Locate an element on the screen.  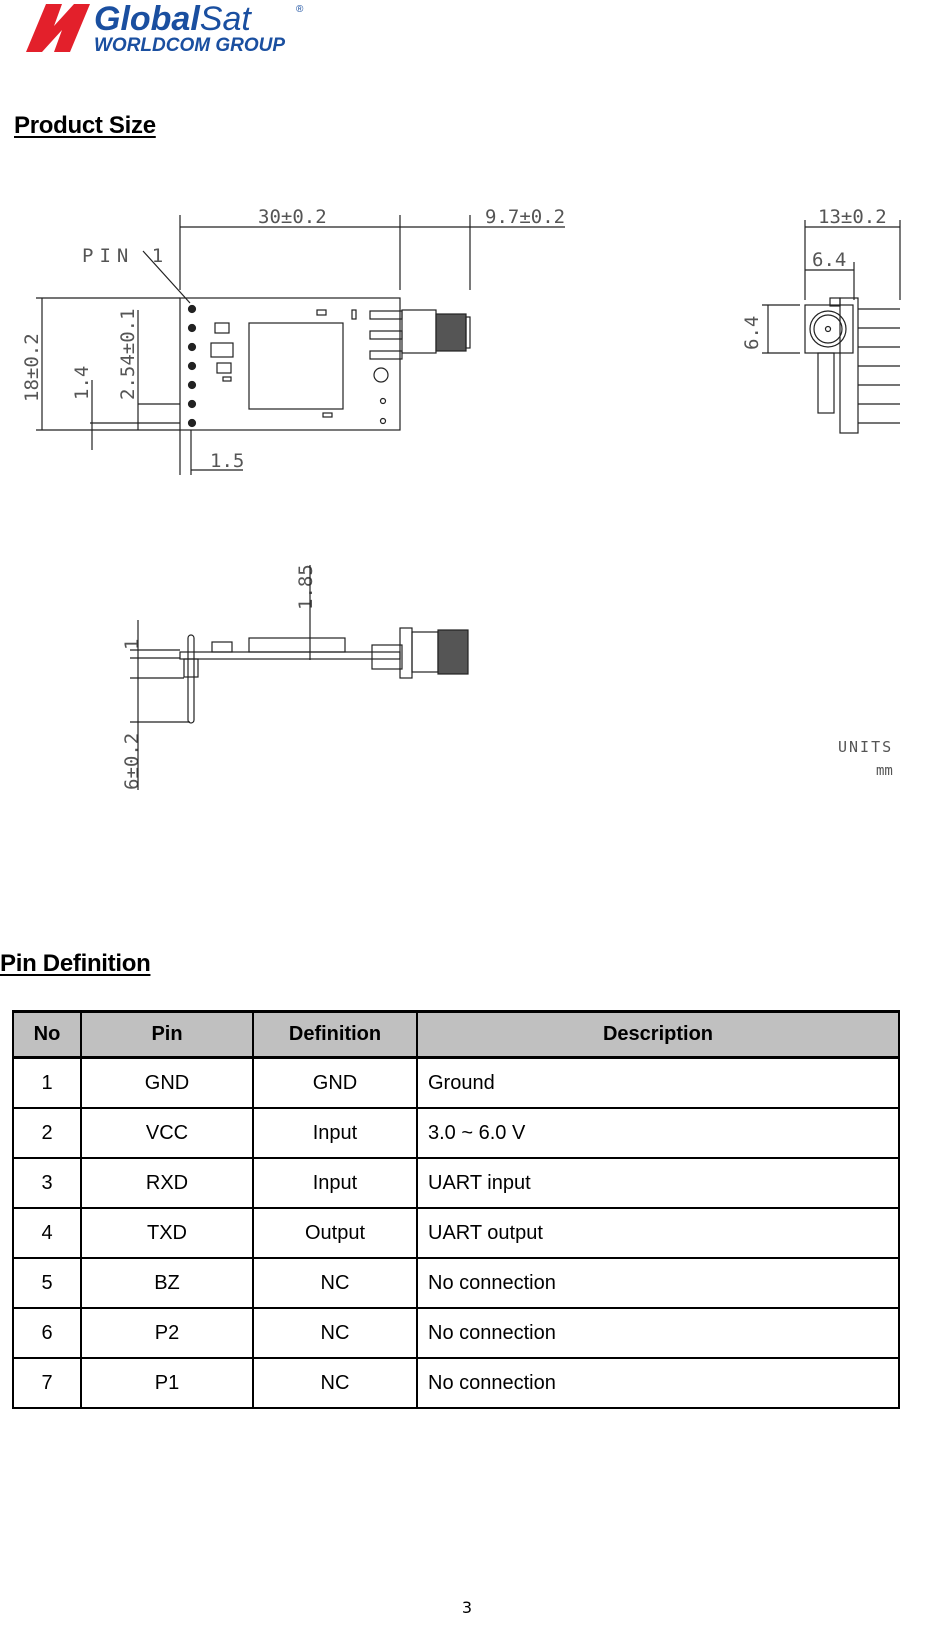
globalsat-logo: GlobalSat ® WORLDCOM GROUP is located at coordinates (165, 28).